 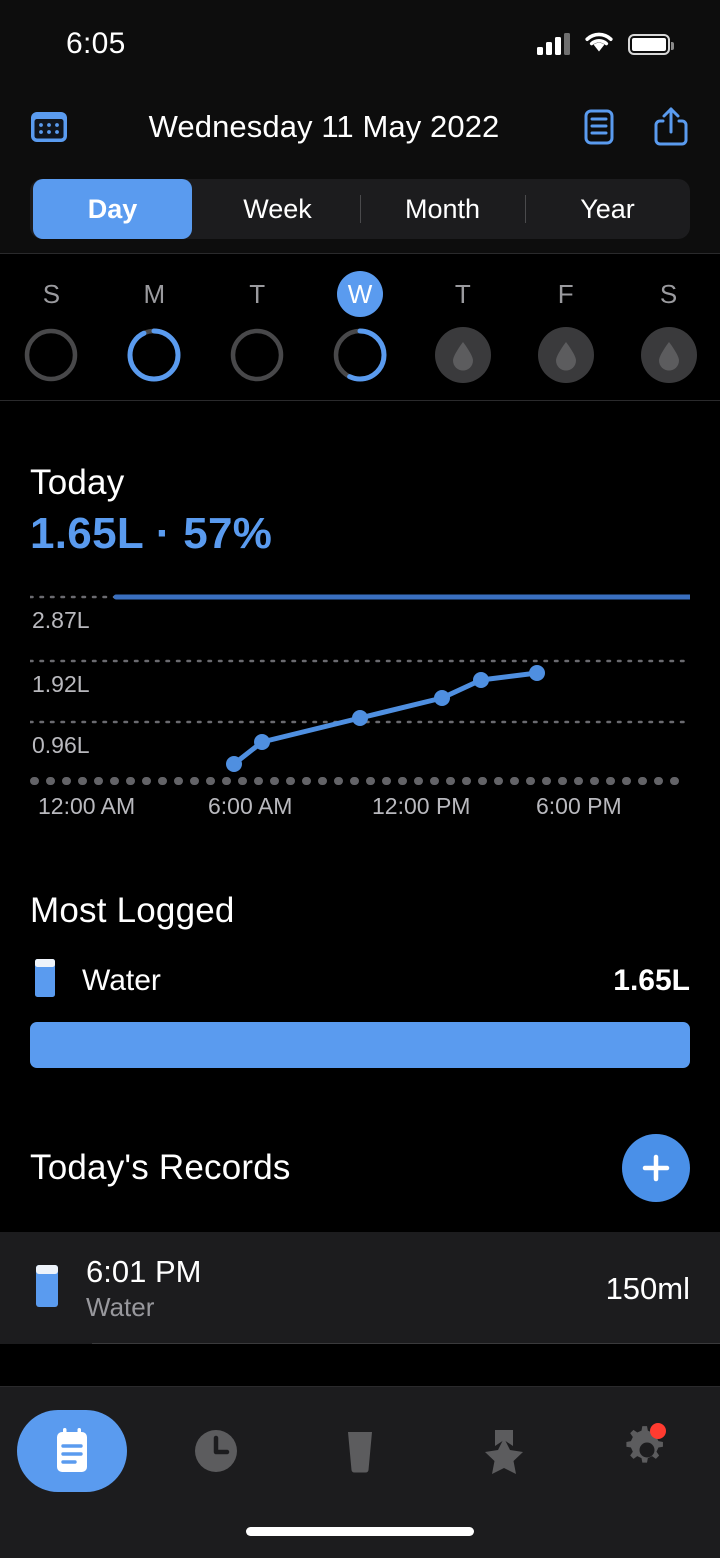 I want to click on record-separator, so click(x=406, y=1343).